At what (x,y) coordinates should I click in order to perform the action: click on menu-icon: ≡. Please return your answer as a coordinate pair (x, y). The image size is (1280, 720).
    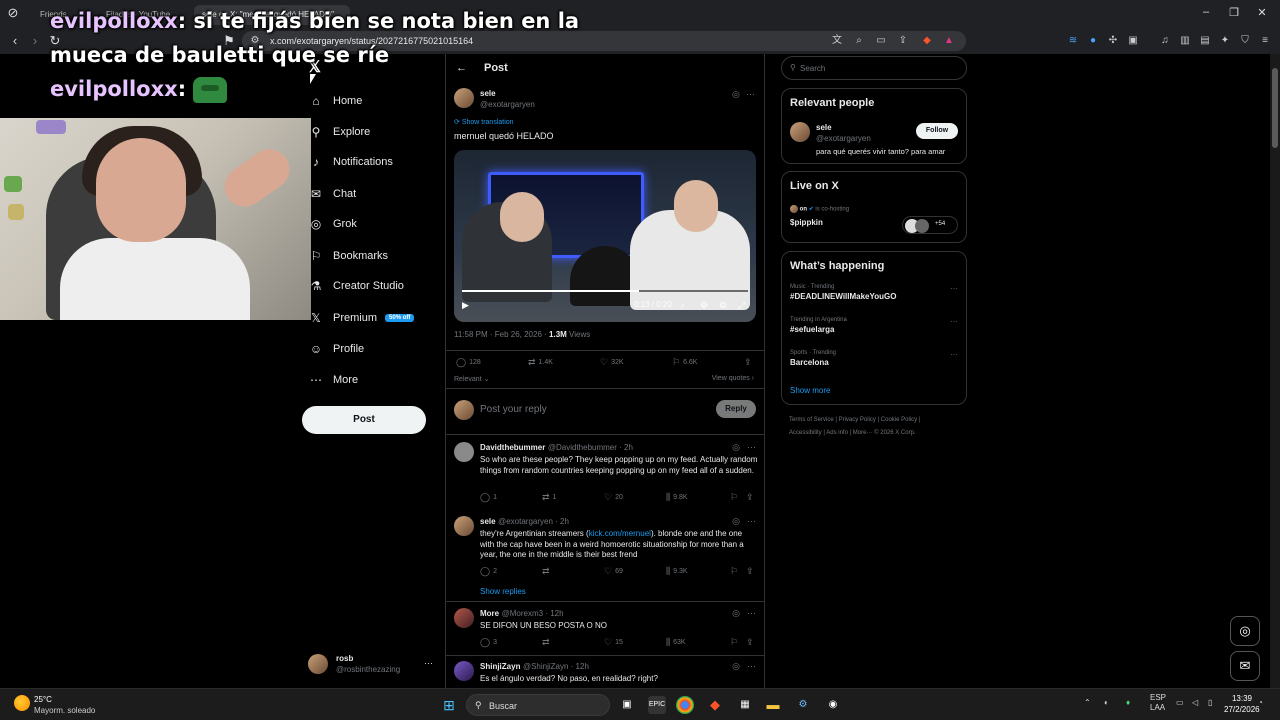
    Looking at the image, I should click on (1265, 41).